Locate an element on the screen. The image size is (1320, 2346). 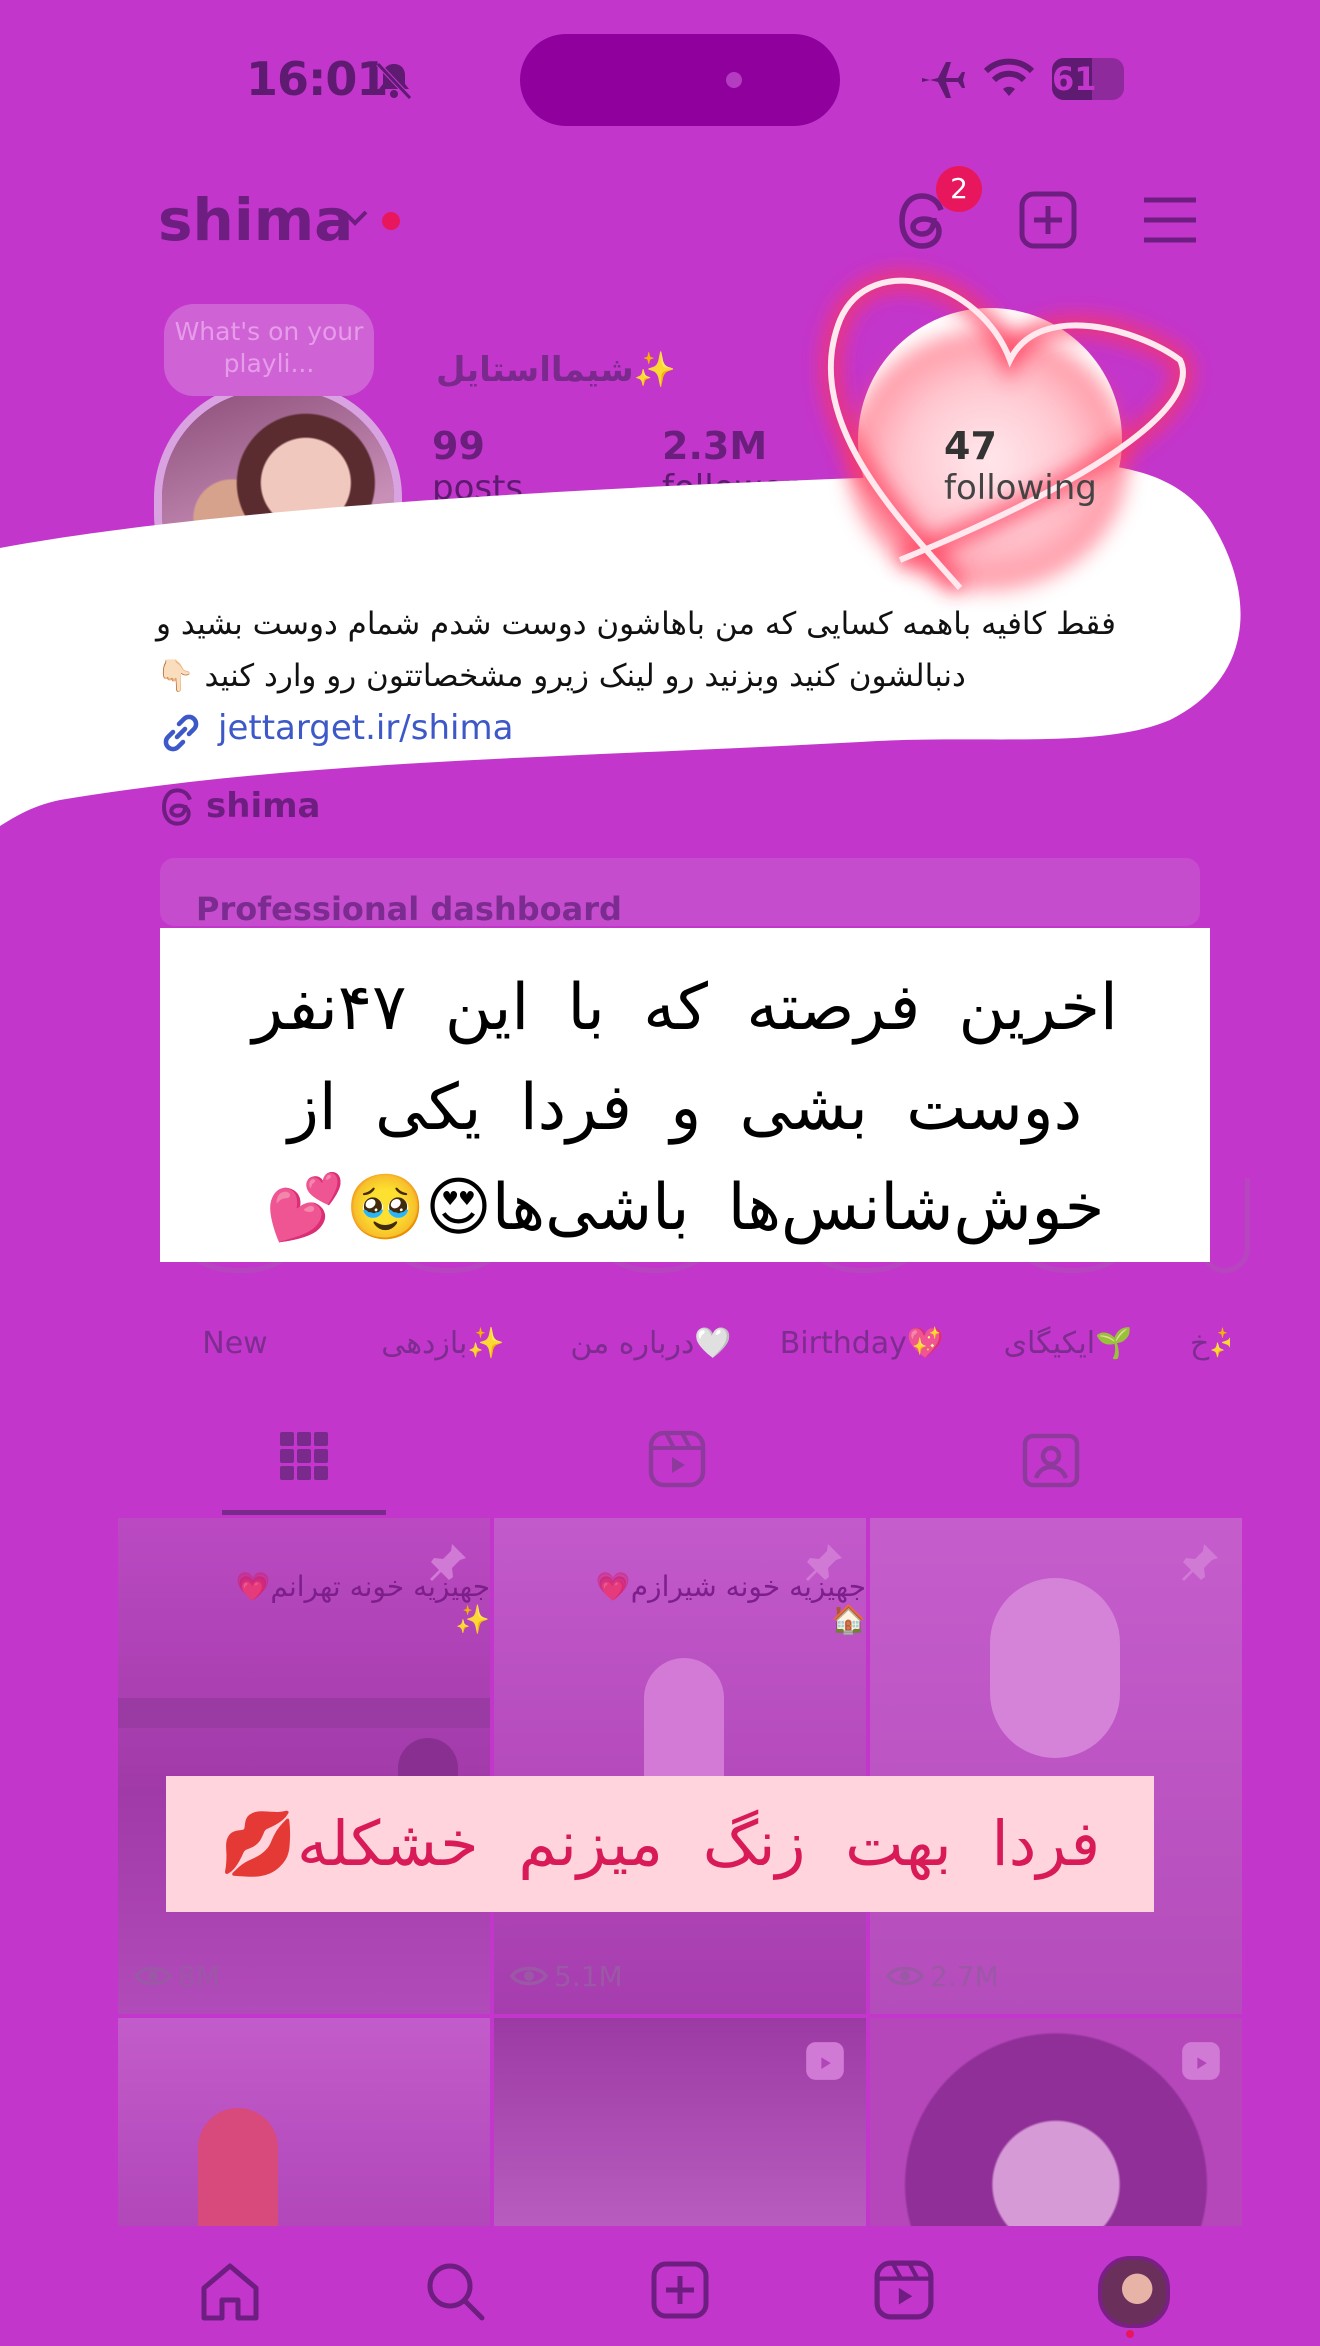
highlight-label: درباره من🤍 is located at coordinates (651, 1343).